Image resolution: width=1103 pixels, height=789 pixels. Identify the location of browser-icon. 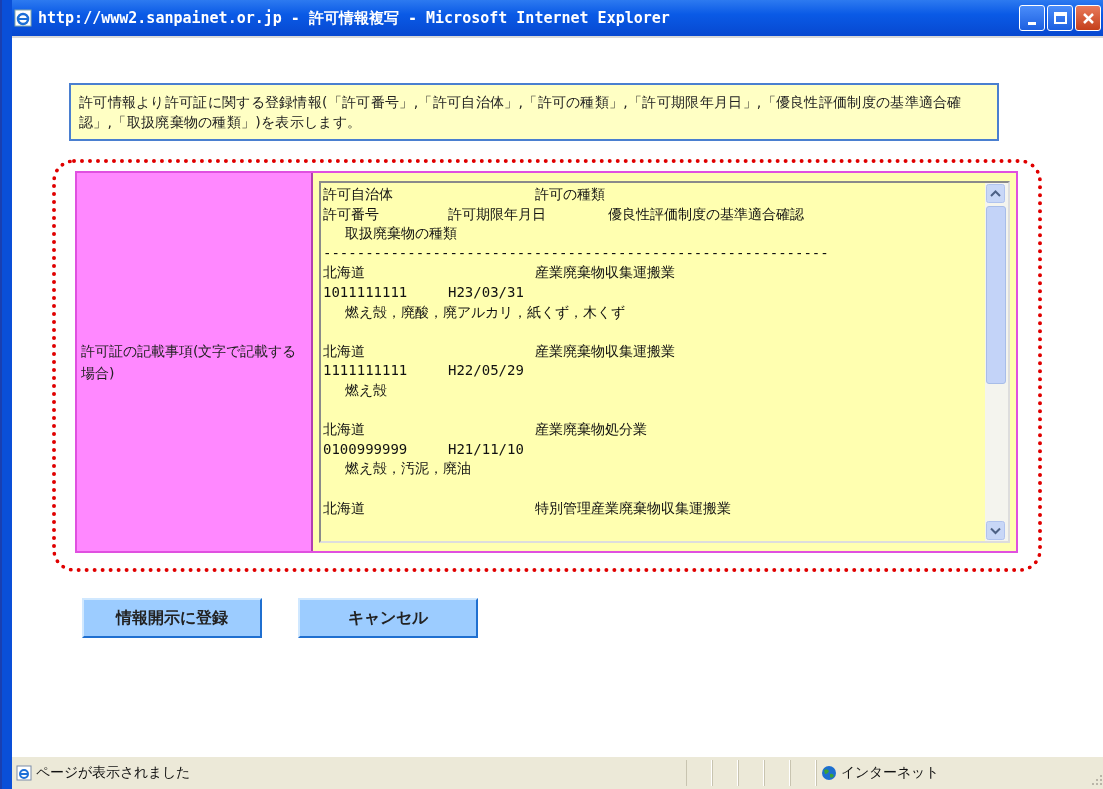
(23, 18).